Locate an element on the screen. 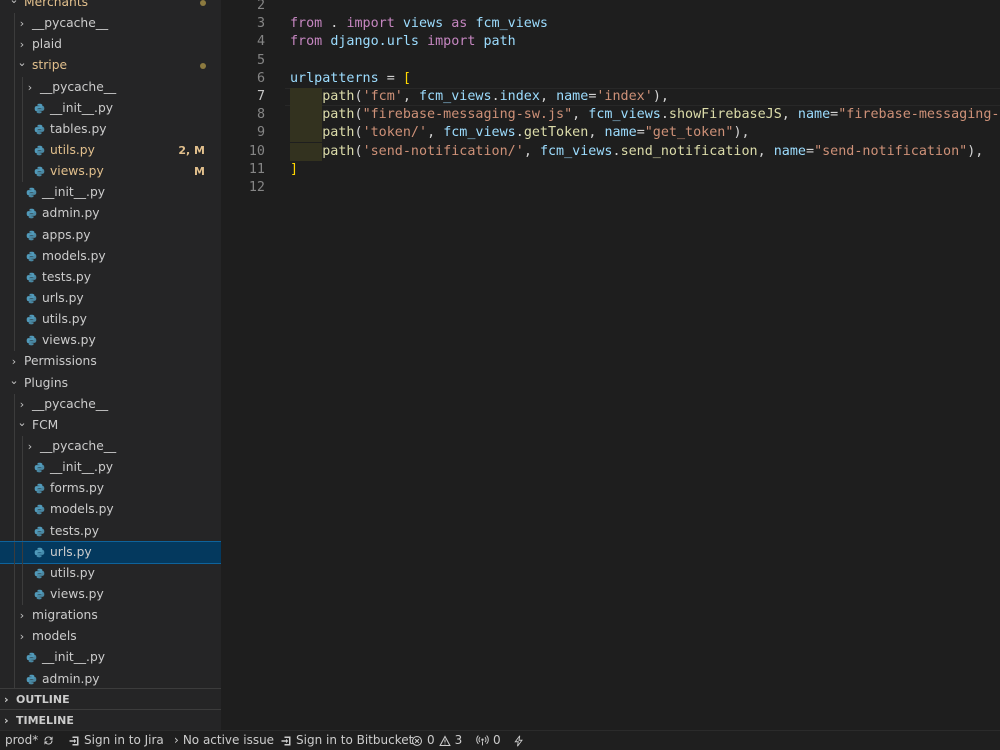 The height and width of the screenshot is (750, 1000). git-status-badge: M is located at coordinates (199, 172).